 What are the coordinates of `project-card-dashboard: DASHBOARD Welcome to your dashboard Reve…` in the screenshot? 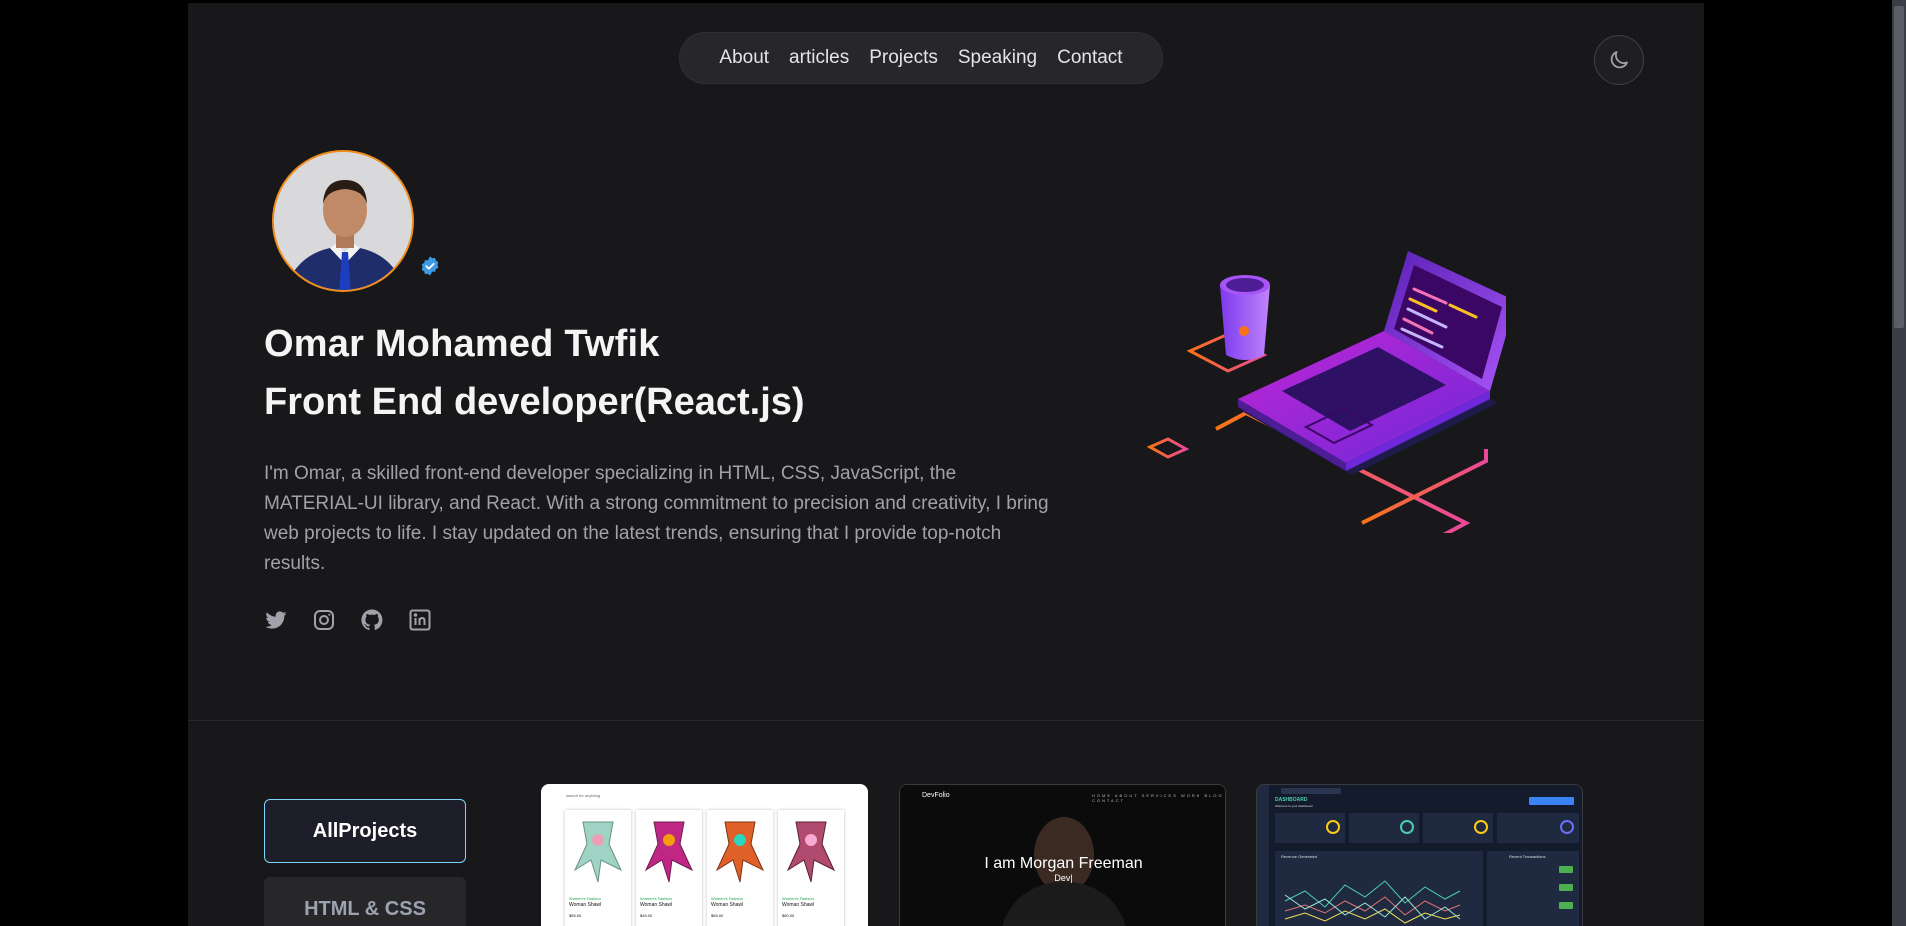 It's located at (1419, 855).